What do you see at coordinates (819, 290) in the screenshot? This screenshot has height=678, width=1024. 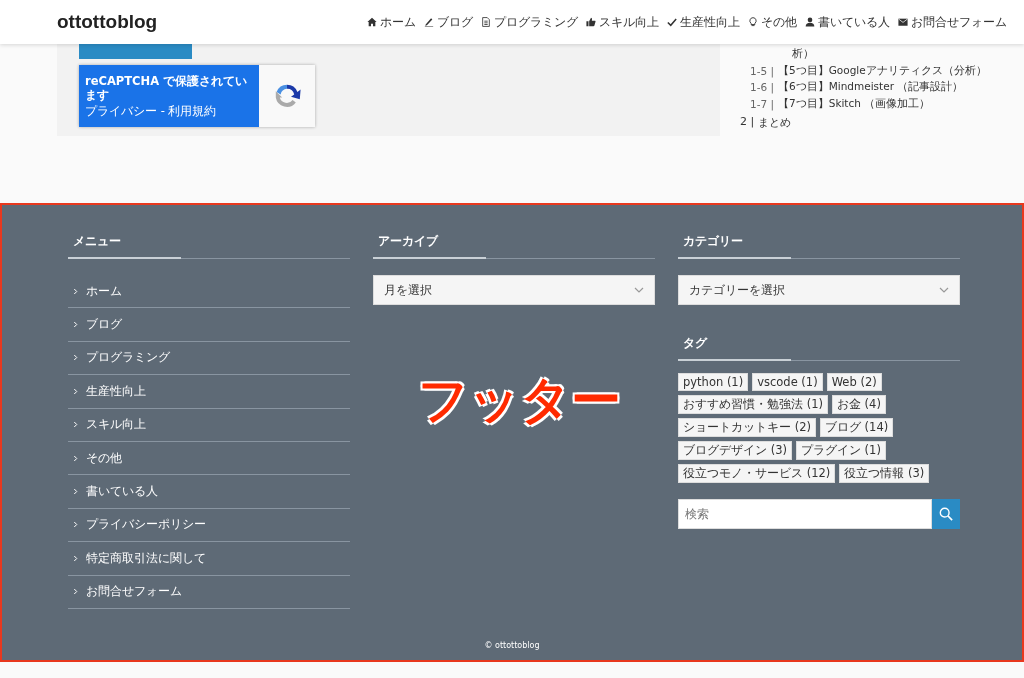 I see `category-select: カテゴリーを選択` at bounding box center [819, 290].